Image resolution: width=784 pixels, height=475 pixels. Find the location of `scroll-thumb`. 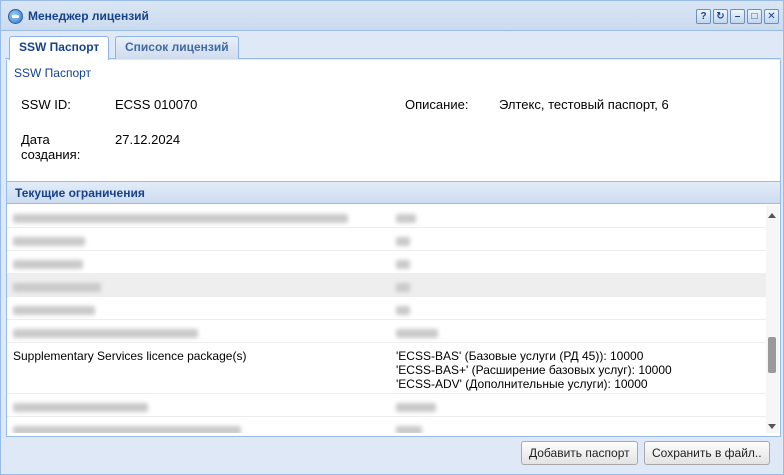

scroll-thumb is located at coordinates (772, 355).